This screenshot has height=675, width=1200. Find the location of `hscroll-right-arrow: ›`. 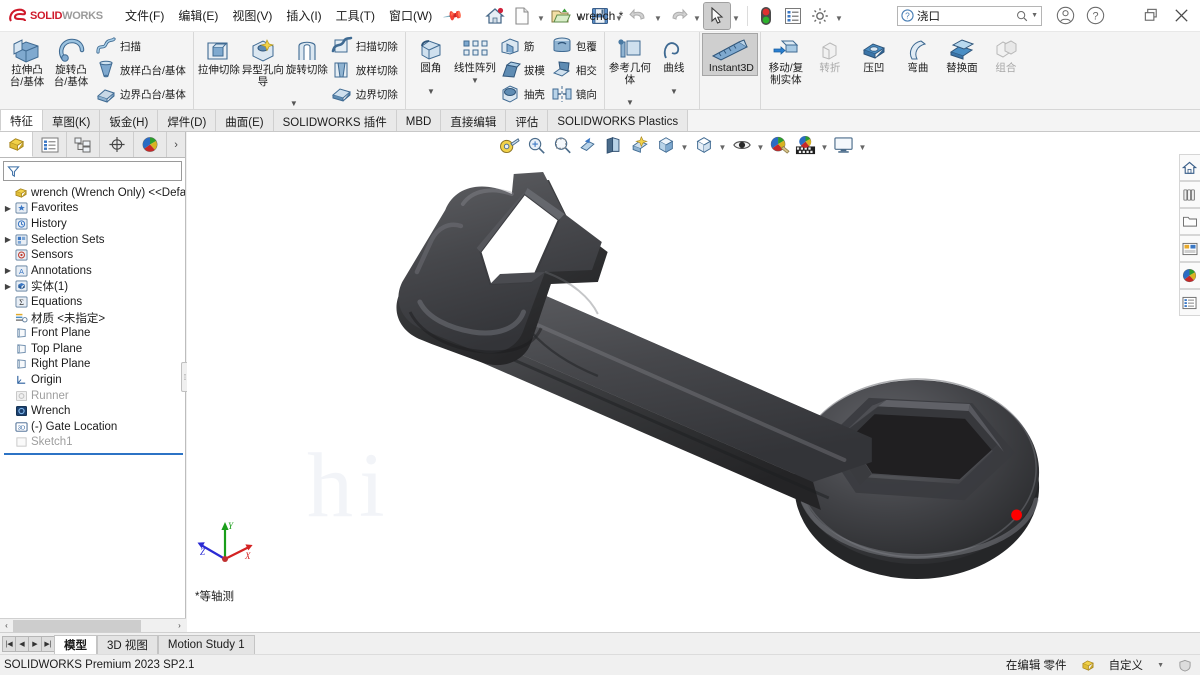

hscroll-right-arrow: › is located at coordinates (179, 625).